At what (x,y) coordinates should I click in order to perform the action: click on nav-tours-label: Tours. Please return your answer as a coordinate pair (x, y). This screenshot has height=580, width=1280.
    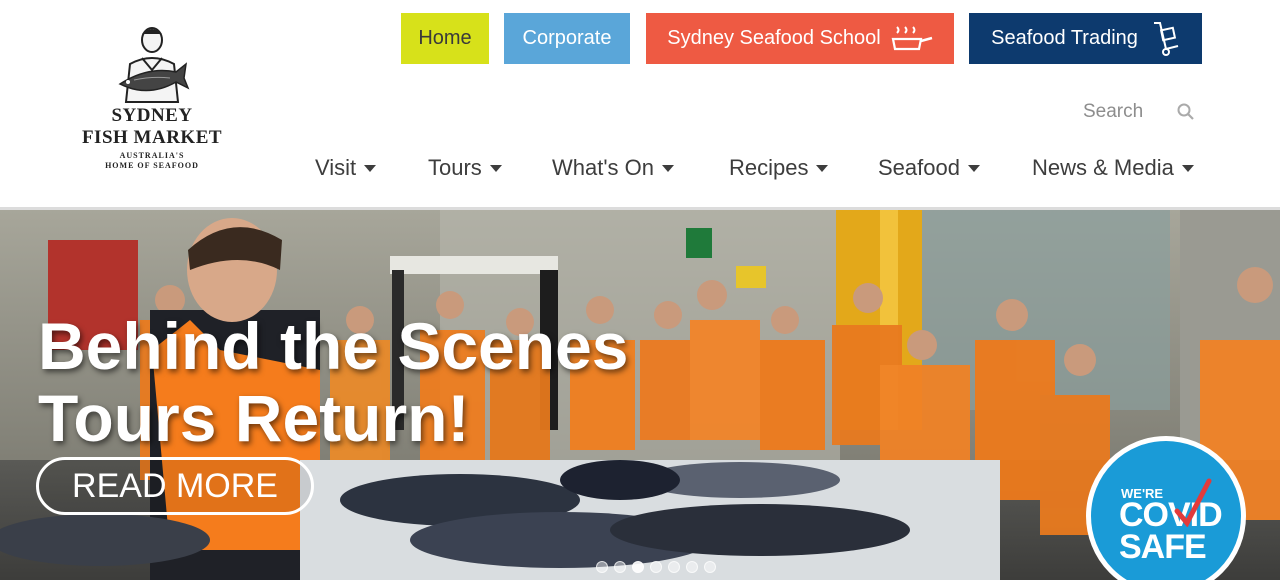
    Looking at the image, I should click on (455, 167).